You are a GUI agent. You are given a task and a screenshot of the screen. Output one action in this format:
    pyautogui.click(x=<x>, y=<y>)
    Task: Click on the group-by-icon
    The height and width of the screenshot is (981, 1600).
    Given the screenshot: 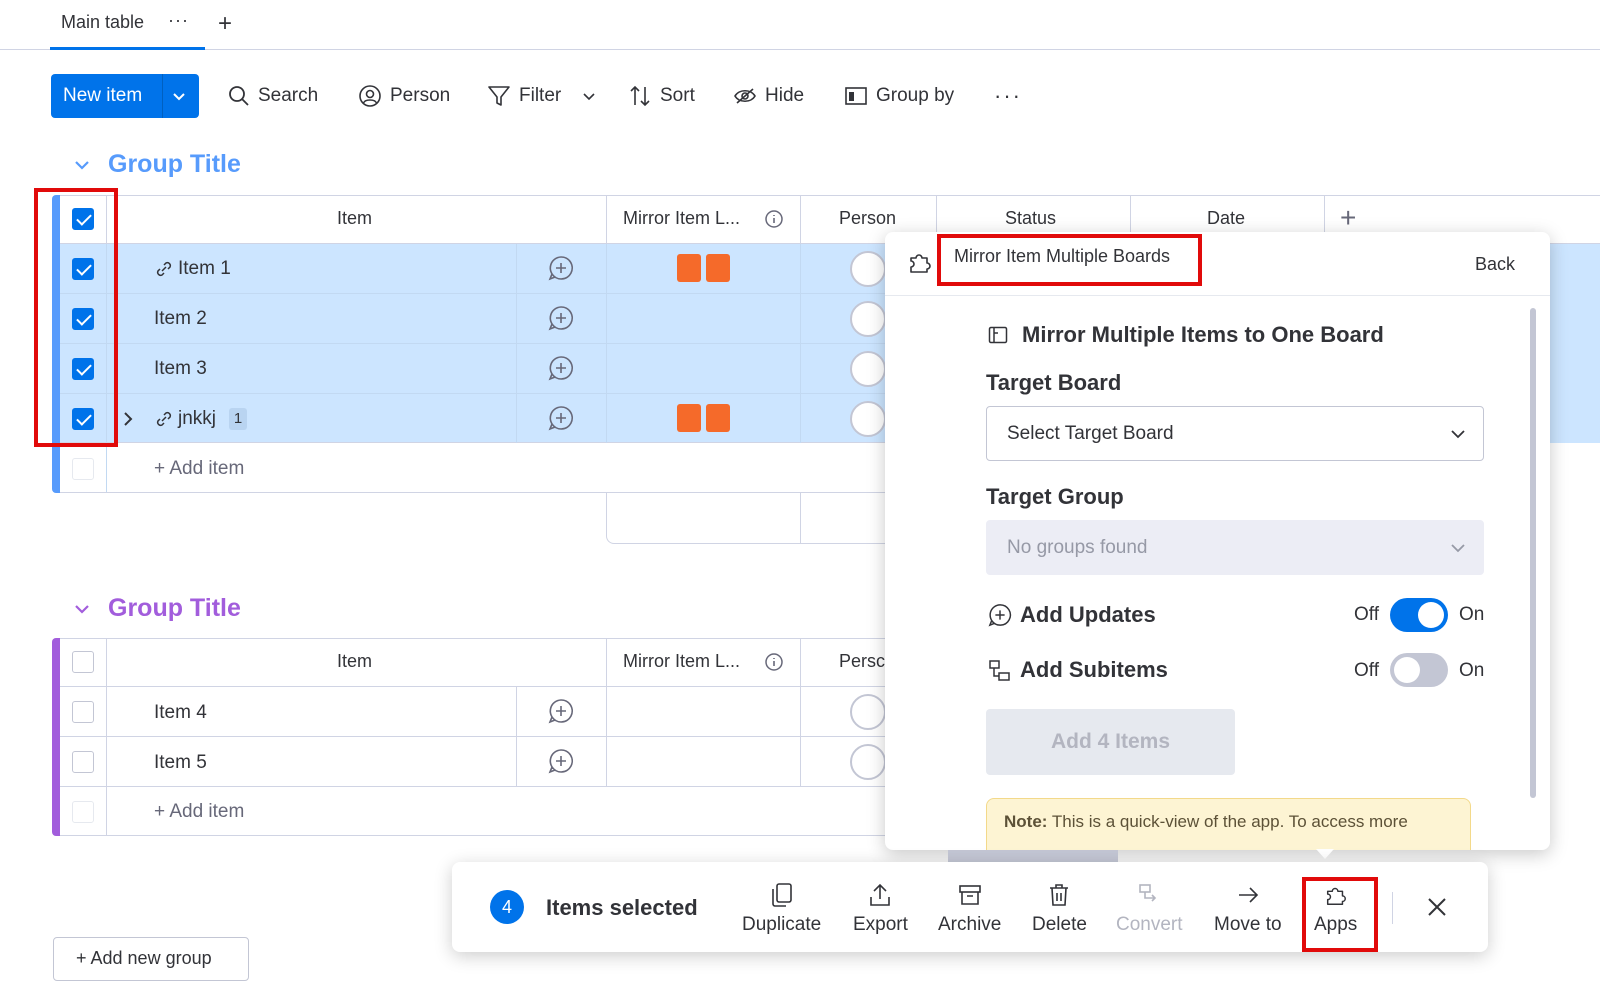 What is the action you would take?
    pyautogui.click(x=856, y=96)
    